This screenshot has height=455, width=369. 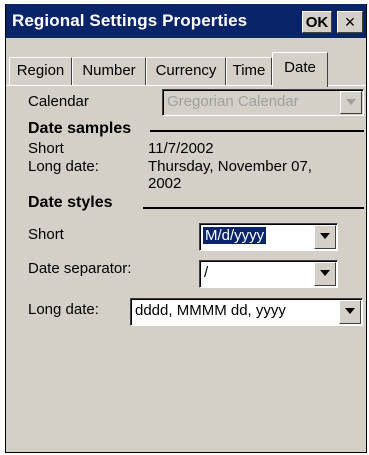 What do you see at coordinates (58, 101) in the screenshot?
I see `calendar-label: Calendar` at bounding box center [58, 101].